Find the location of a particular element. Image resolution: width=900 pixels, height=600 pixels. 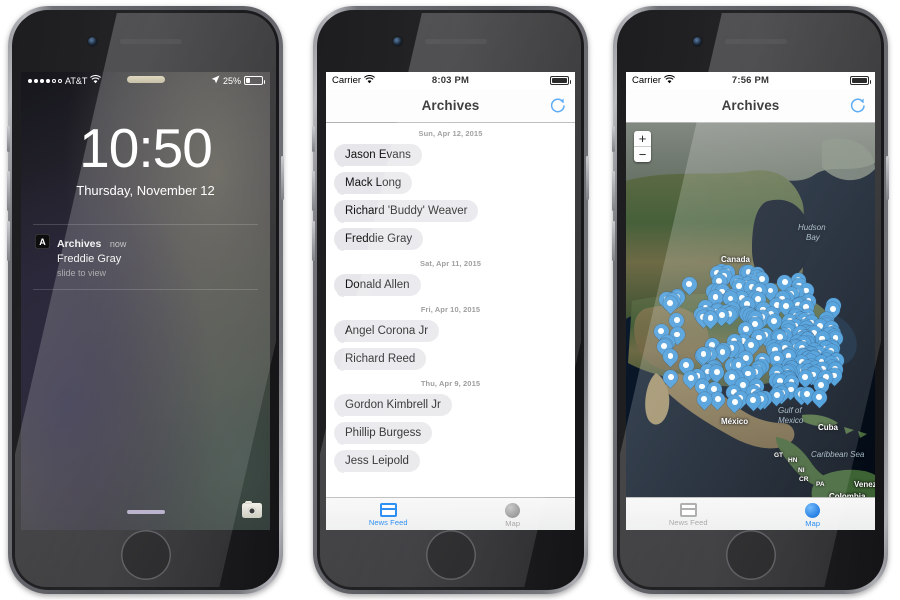

list-item: Phillip Burgess is located at coordinates (450, 433).